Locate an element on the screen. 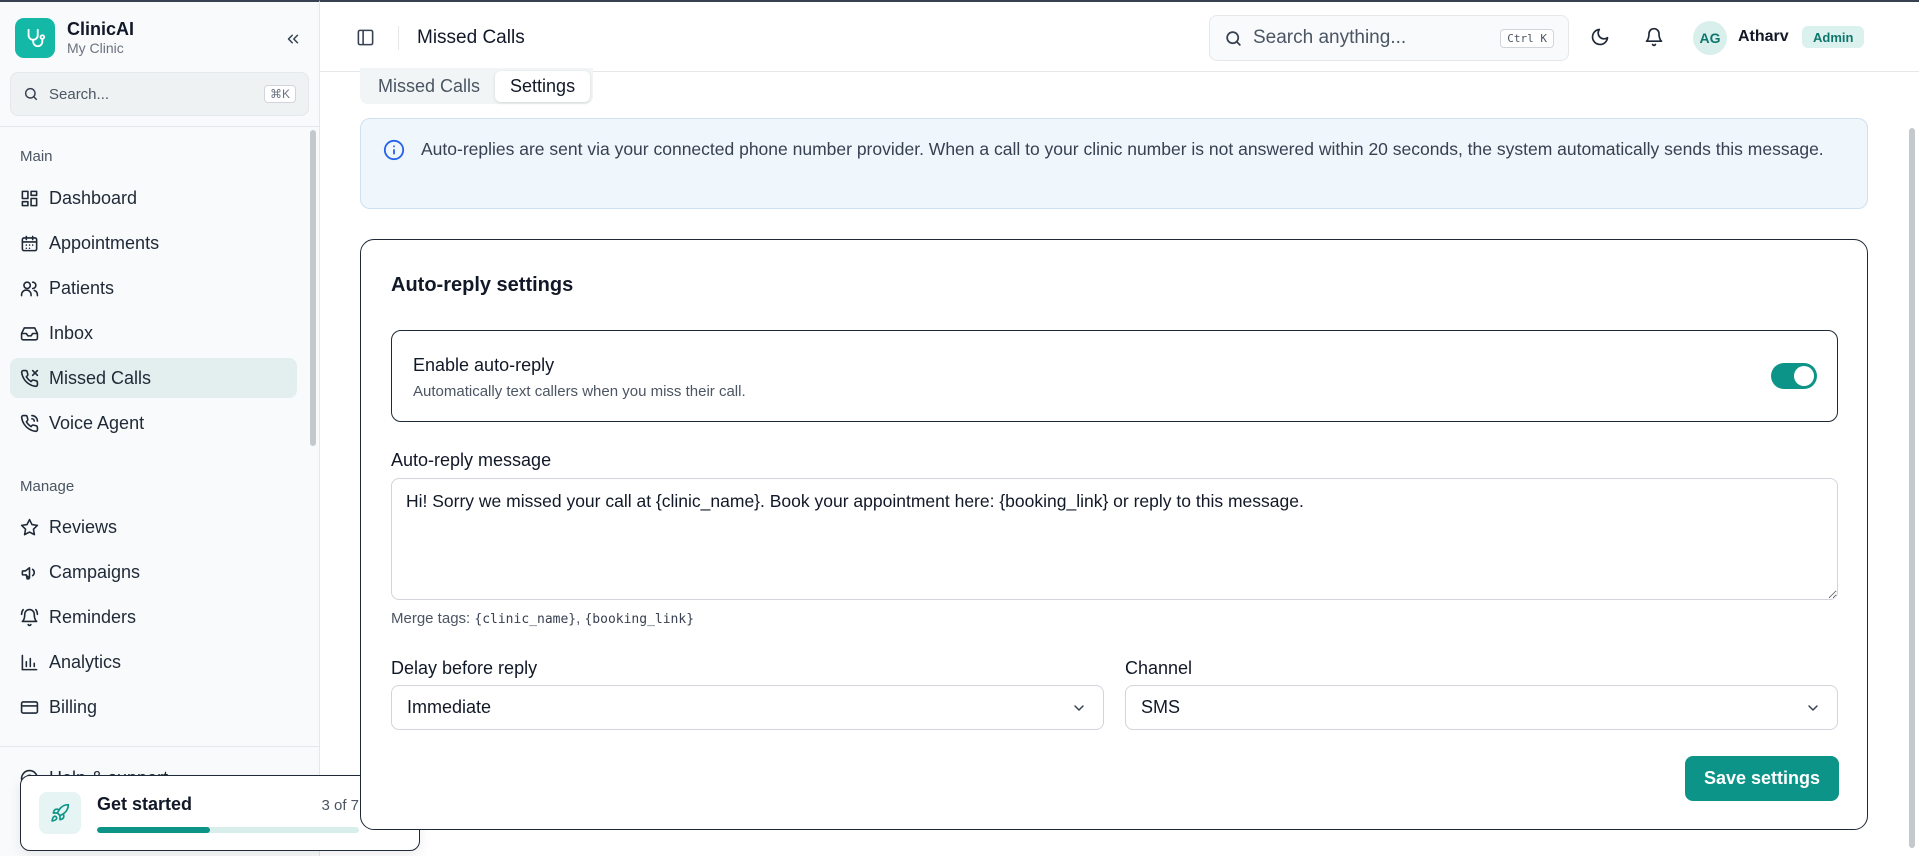  page-title: Missed Calls is located at coordinates (471, 37).